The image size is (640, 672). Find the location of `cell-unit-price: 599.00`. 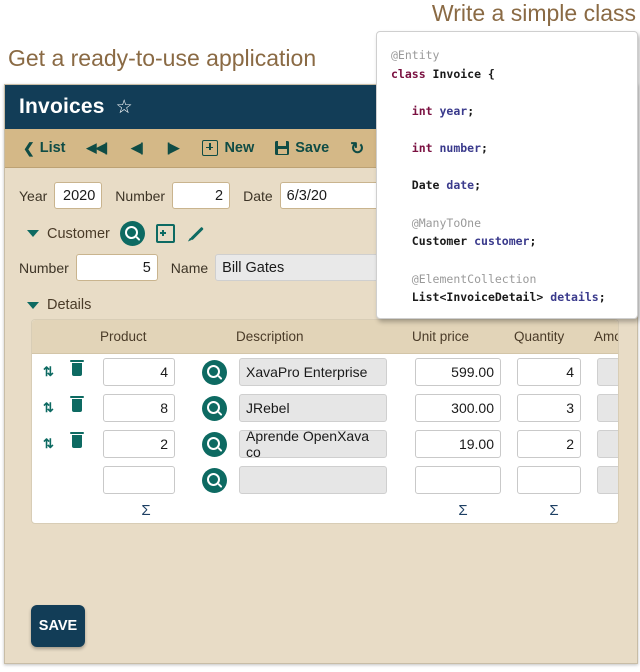

cell-unit-price: 599.00 is located at coordinates (463, 372).